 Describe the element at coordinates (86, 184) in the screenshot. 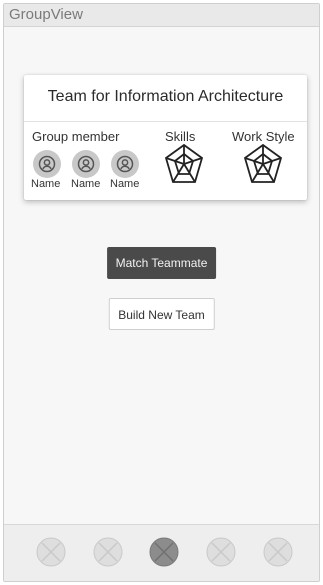

I see `member-name-2: Name` at that location.